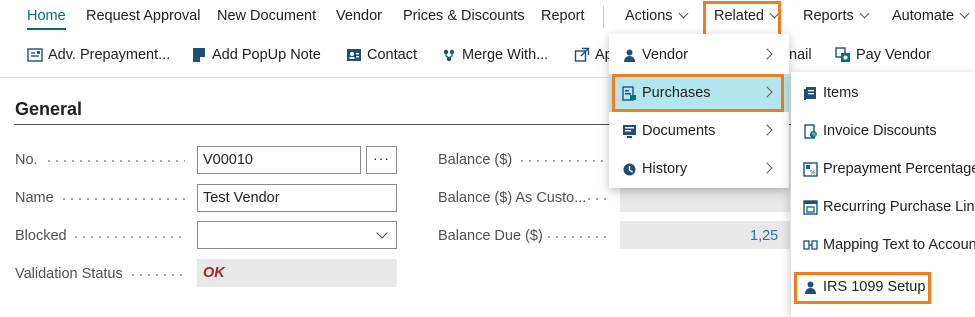  Describe the element at coordinates (883, 93) in the screenshot. I see `menu-item-items: Items` at that location.